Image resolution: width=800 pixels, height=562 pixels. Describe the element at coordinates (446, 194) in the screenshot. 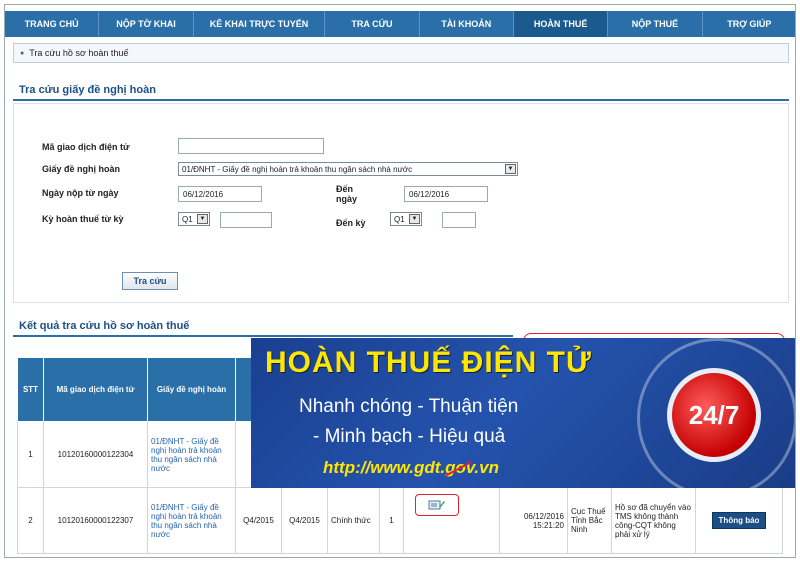

I see `den-ngay-input: 06/12/2016` at that location.